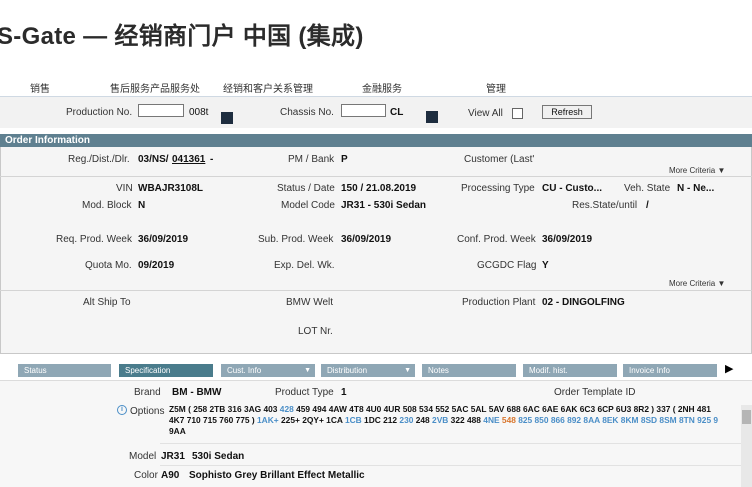 The height and width of the screenshot is (487, 752). What do you see at coordinates (107, 205) in the screenshot?
I see `mod-block-label: Mod. Block` at bounding box center [107, 205].